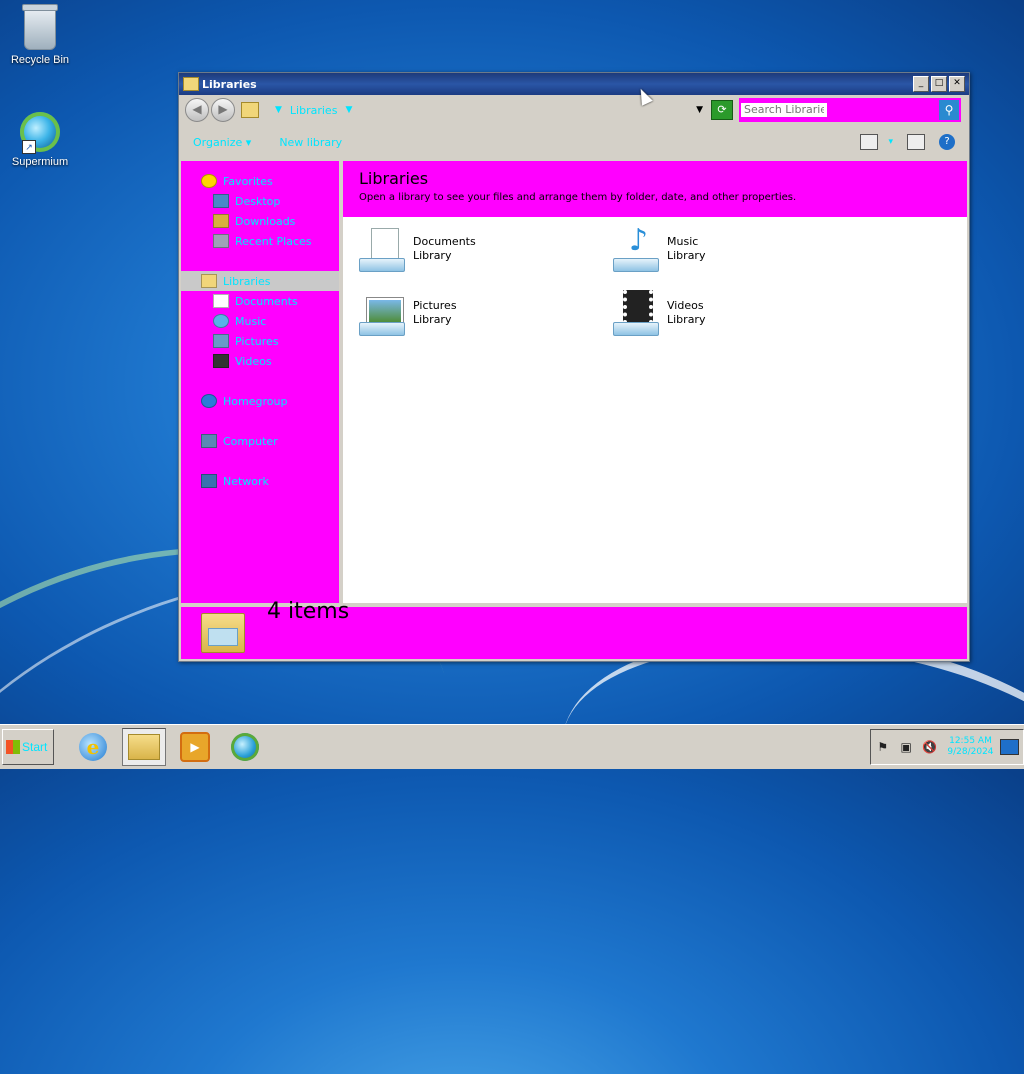 This screenshot has height=1074, width=1024. What do you see at coordinates (512, 746) in the screenshot?
I see `taskbar: Start e ▶ ⚑ ▣ 🔇 12:55 AM 9/28/2024` at bounding box center [512, 746].